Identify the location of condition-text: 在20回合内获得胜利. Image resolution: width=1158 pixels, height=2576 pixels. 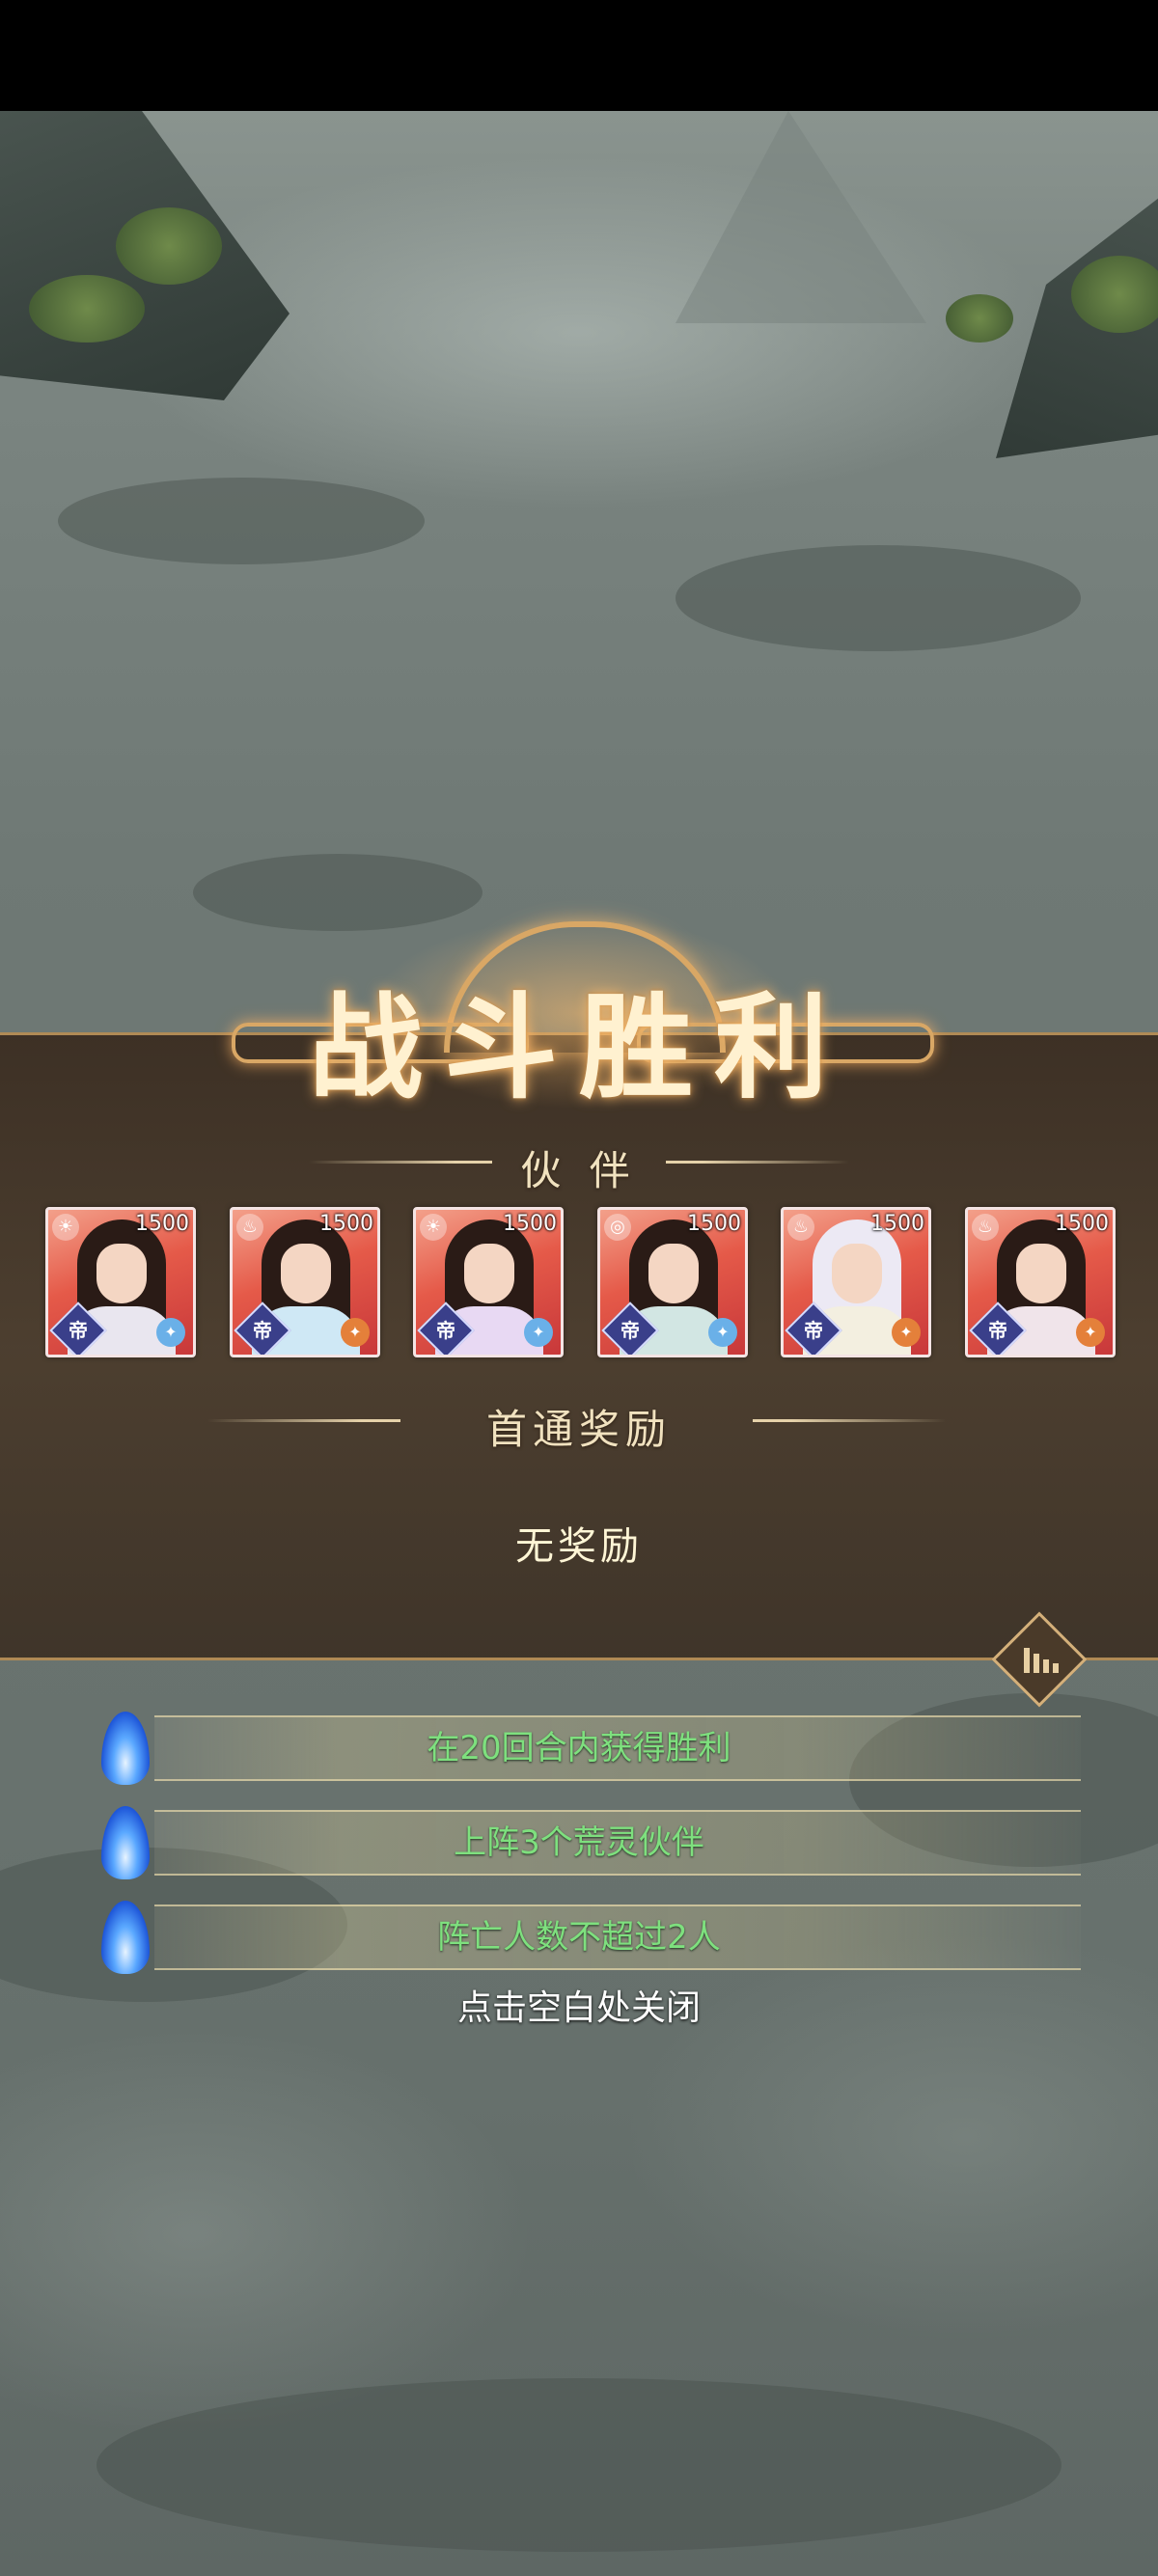
(579, 1748).